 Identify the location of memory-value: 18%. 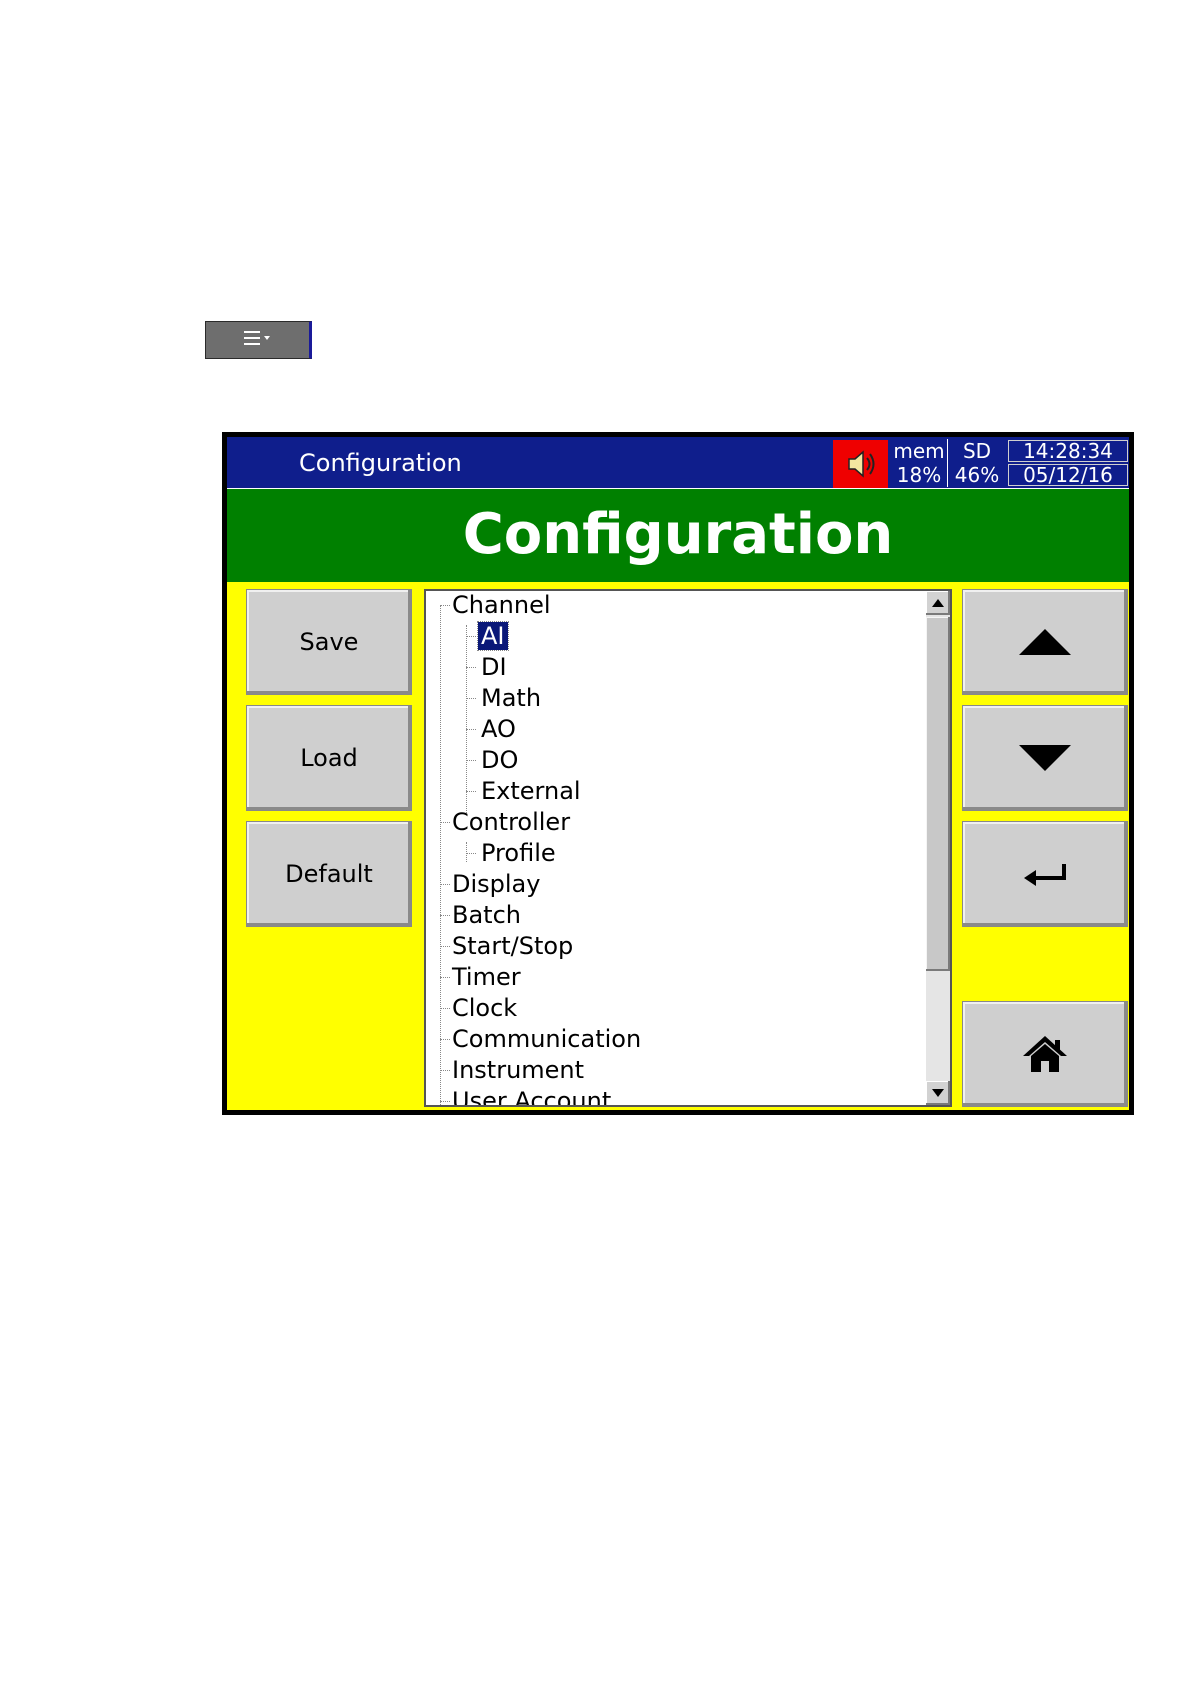
(919, 475).